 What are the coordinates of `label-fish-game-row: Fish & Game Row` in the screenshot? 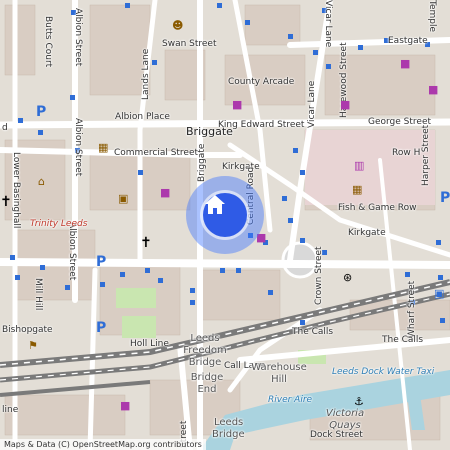 It's located at (377, 208).